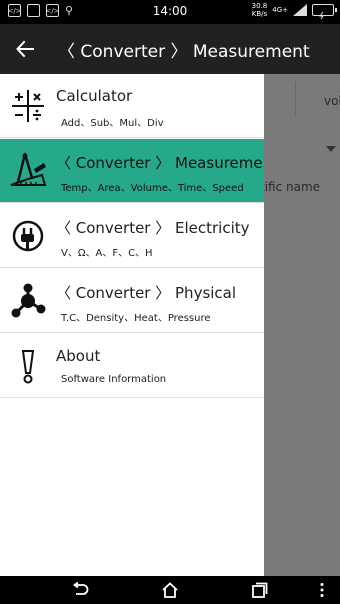 Image resolution: width=340 pixels, height=604 pixels. What do you see at coordinates (136, 318) in the screenshot?
I see `drawer-item-subtitle: T.C、Density、Heat、Pressure` at bounding box center [136, 318].